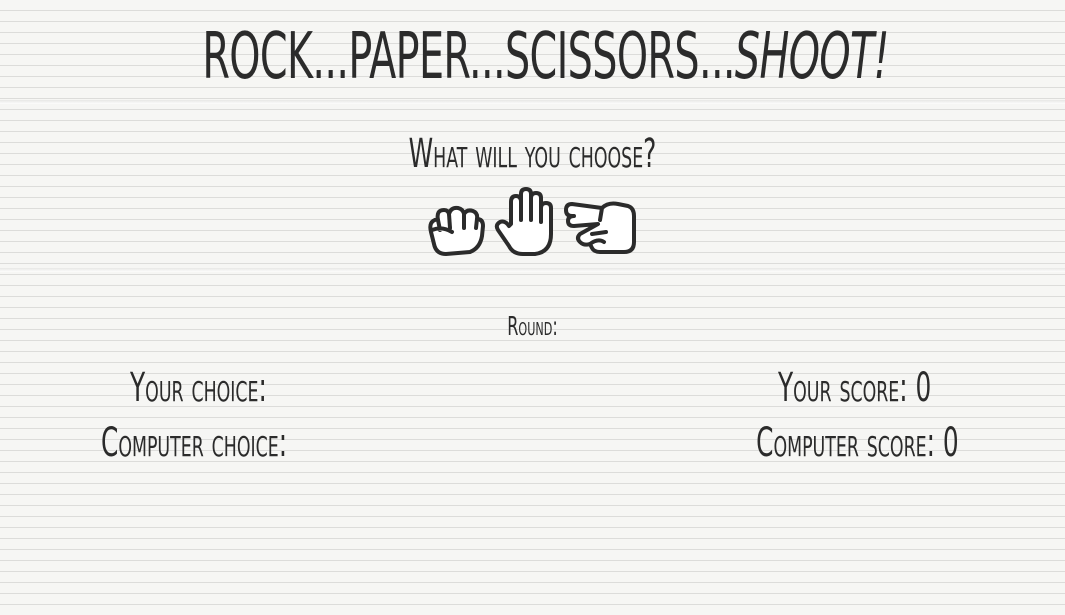  I want to click on your-score-value: 0, so click(923, 388).